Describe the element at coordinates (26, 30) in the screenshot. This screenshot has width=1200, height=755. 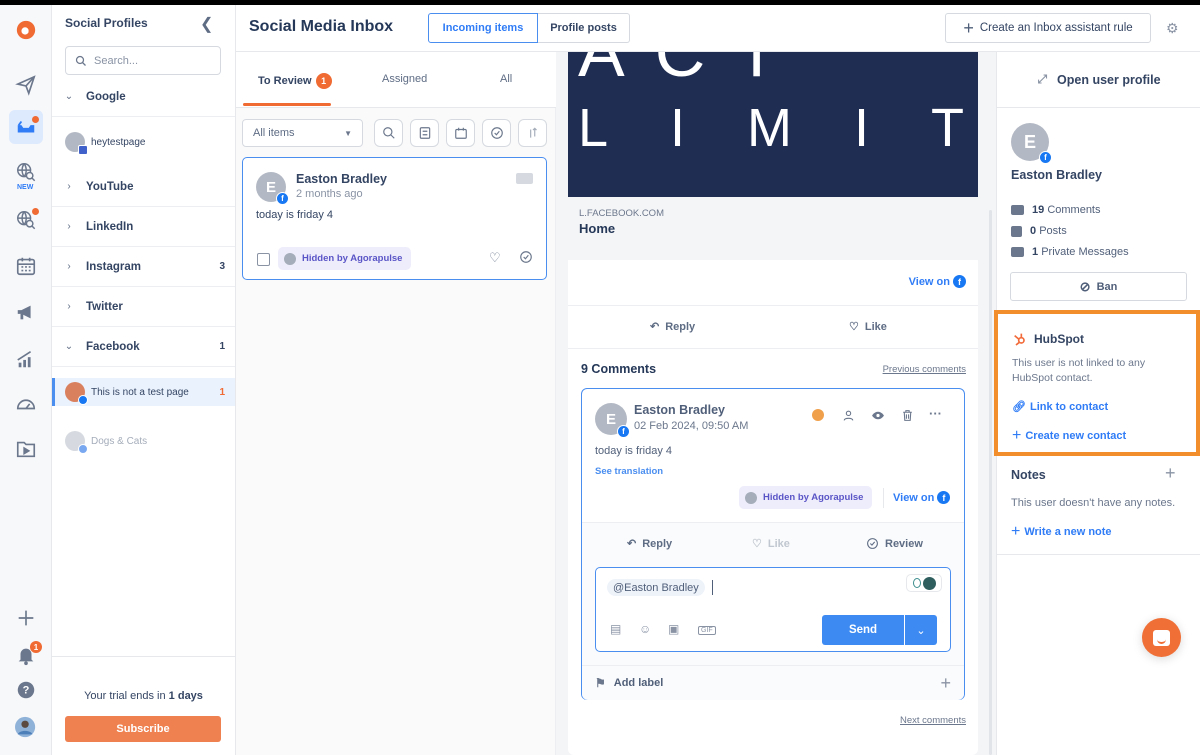
I see `agorapulse-logo` at that location.